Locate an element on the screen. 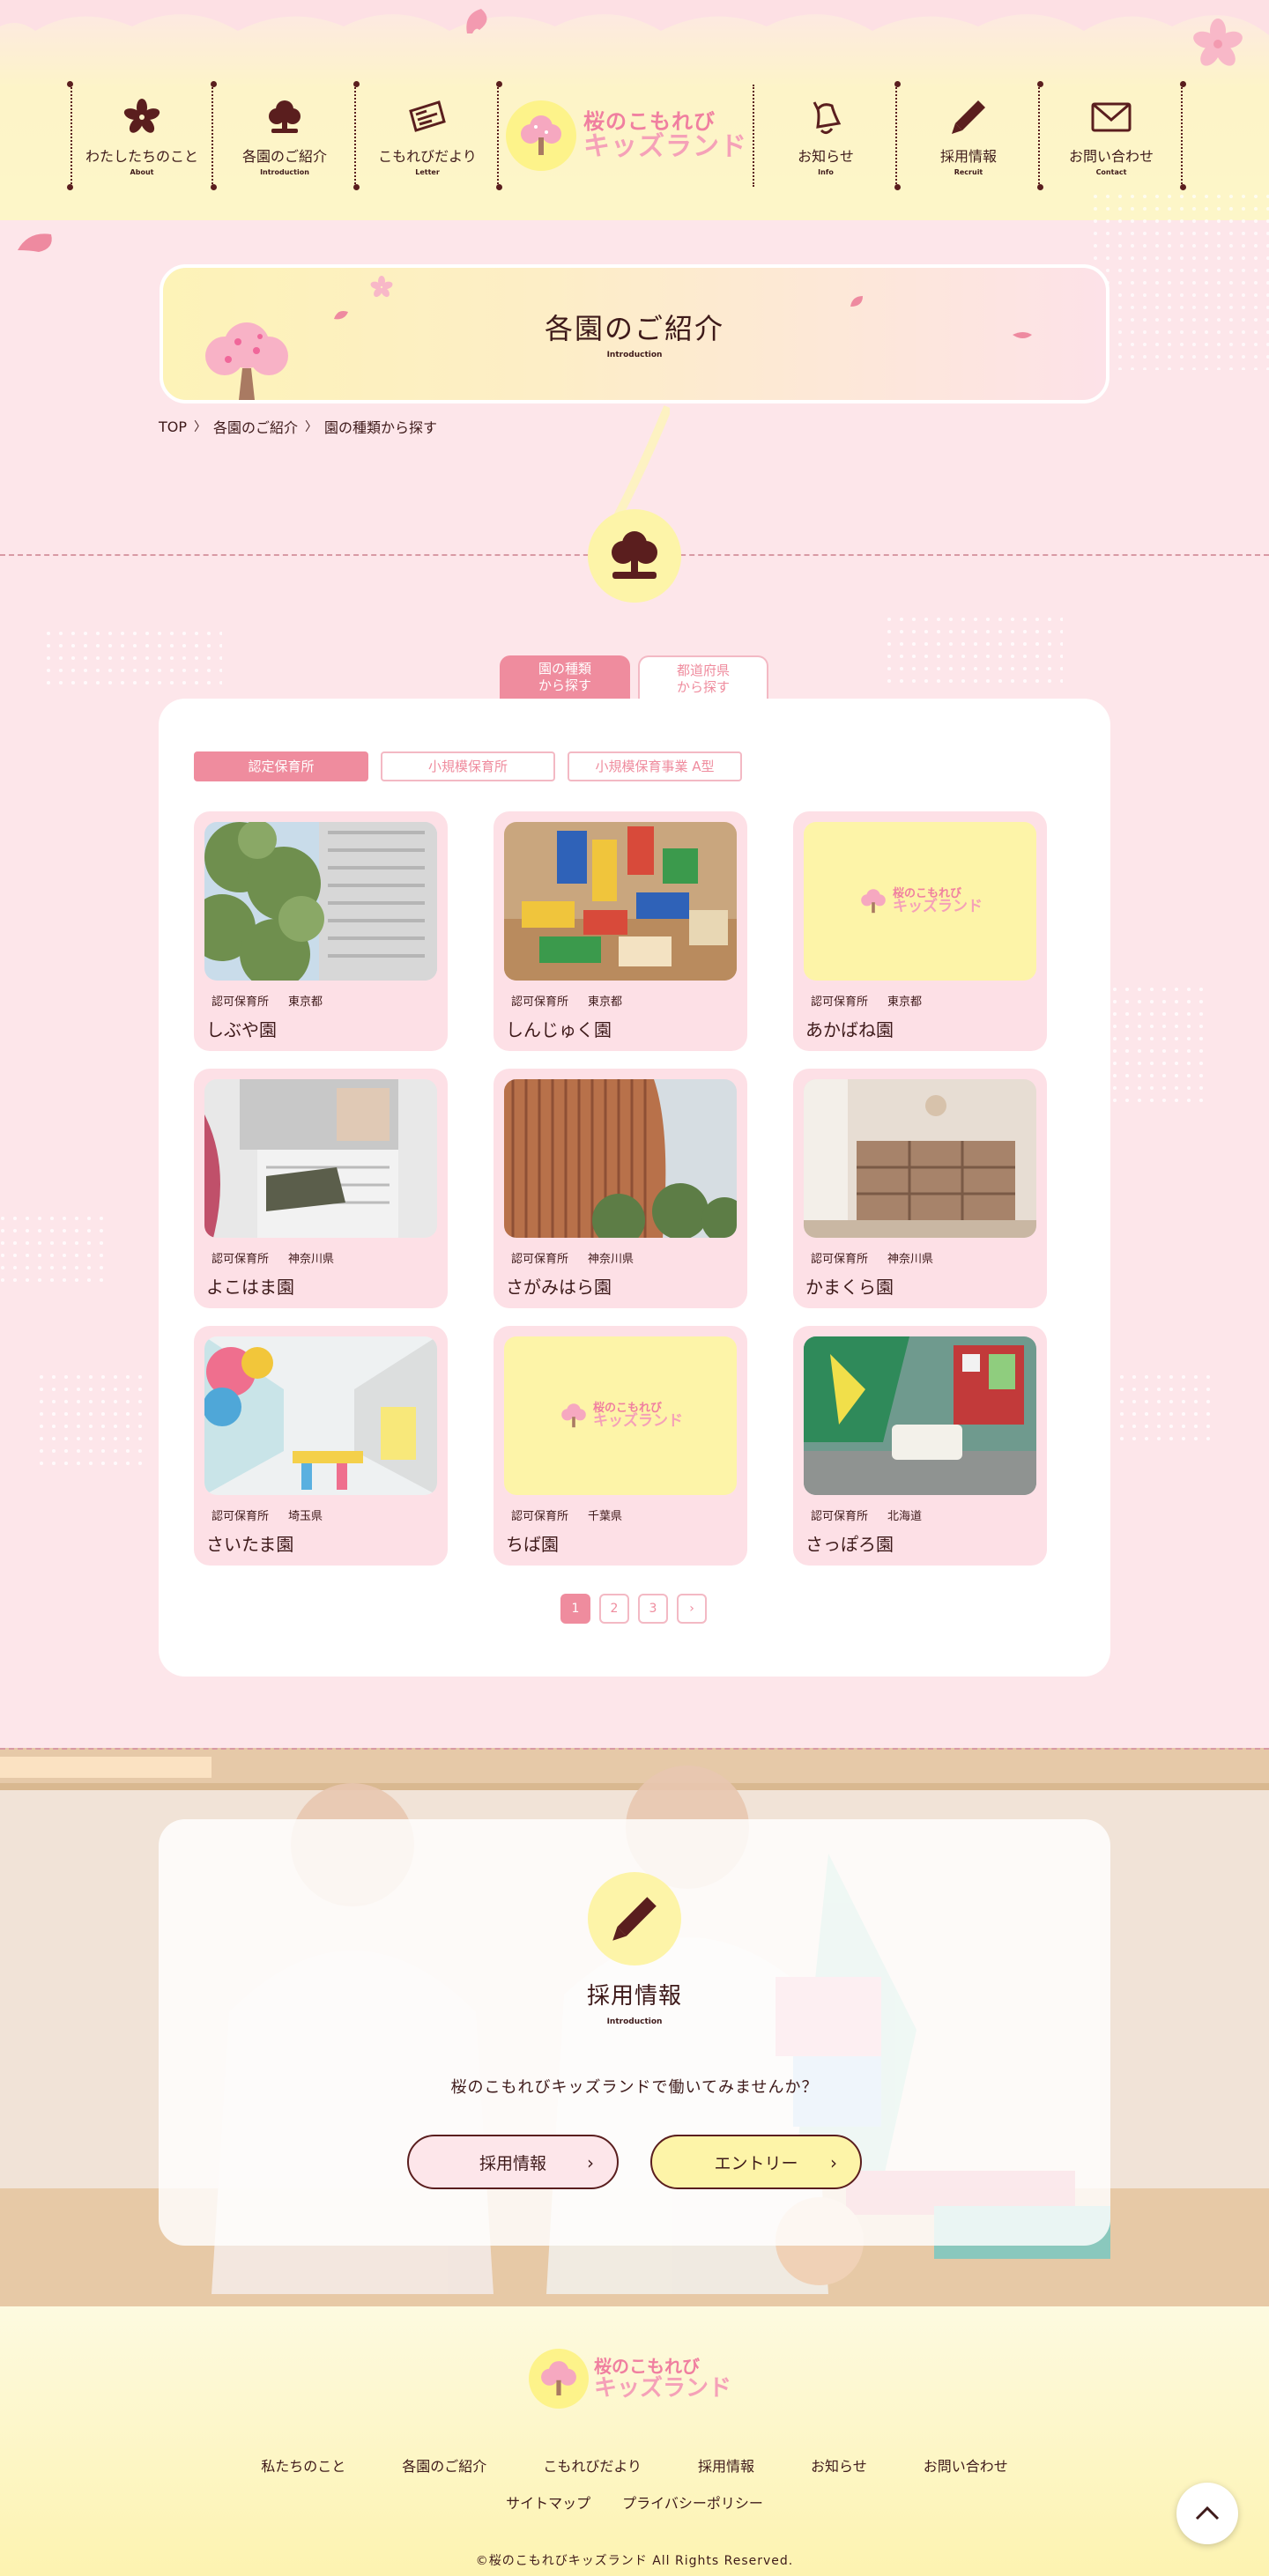  nursery-card: 認可保育所 神奈川県 かまくら園 is located at coordinates (920, 1188).